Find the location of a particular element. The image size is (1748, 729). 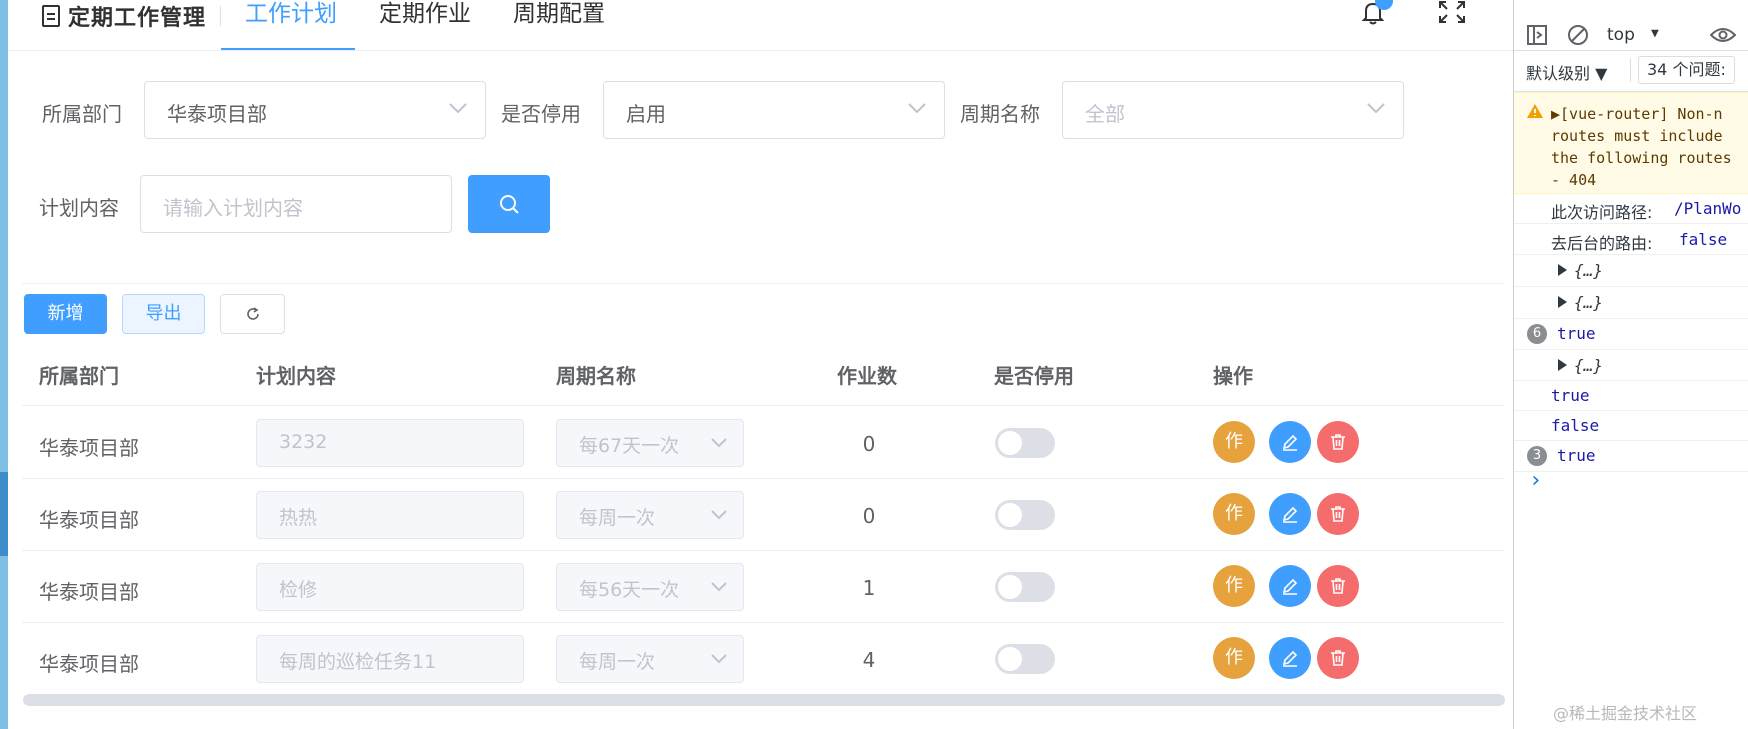

tab-cycle-config: 周期配置 is located at coordinates (559, 25).